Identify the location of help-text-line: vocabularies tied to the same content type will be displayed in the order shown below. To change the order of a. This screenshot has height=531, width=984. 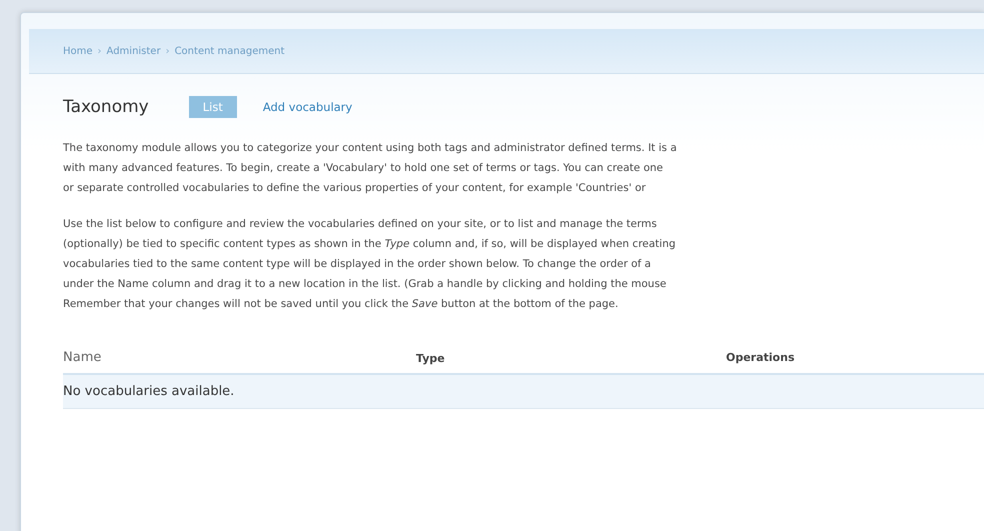
(357, 264).